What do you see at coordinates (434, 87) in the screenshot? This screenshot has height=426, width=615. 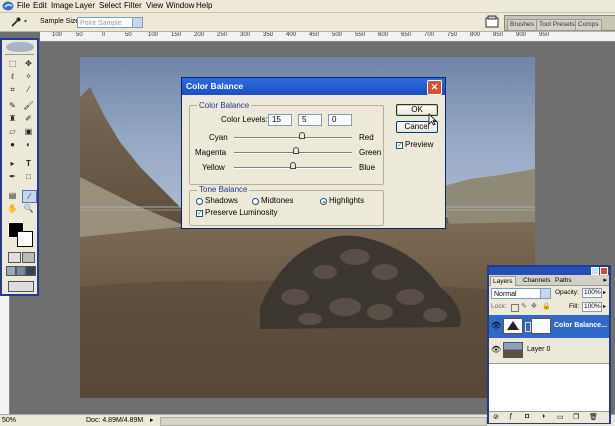 I see `close-icon: ✕` at bounding box center [434, 87].